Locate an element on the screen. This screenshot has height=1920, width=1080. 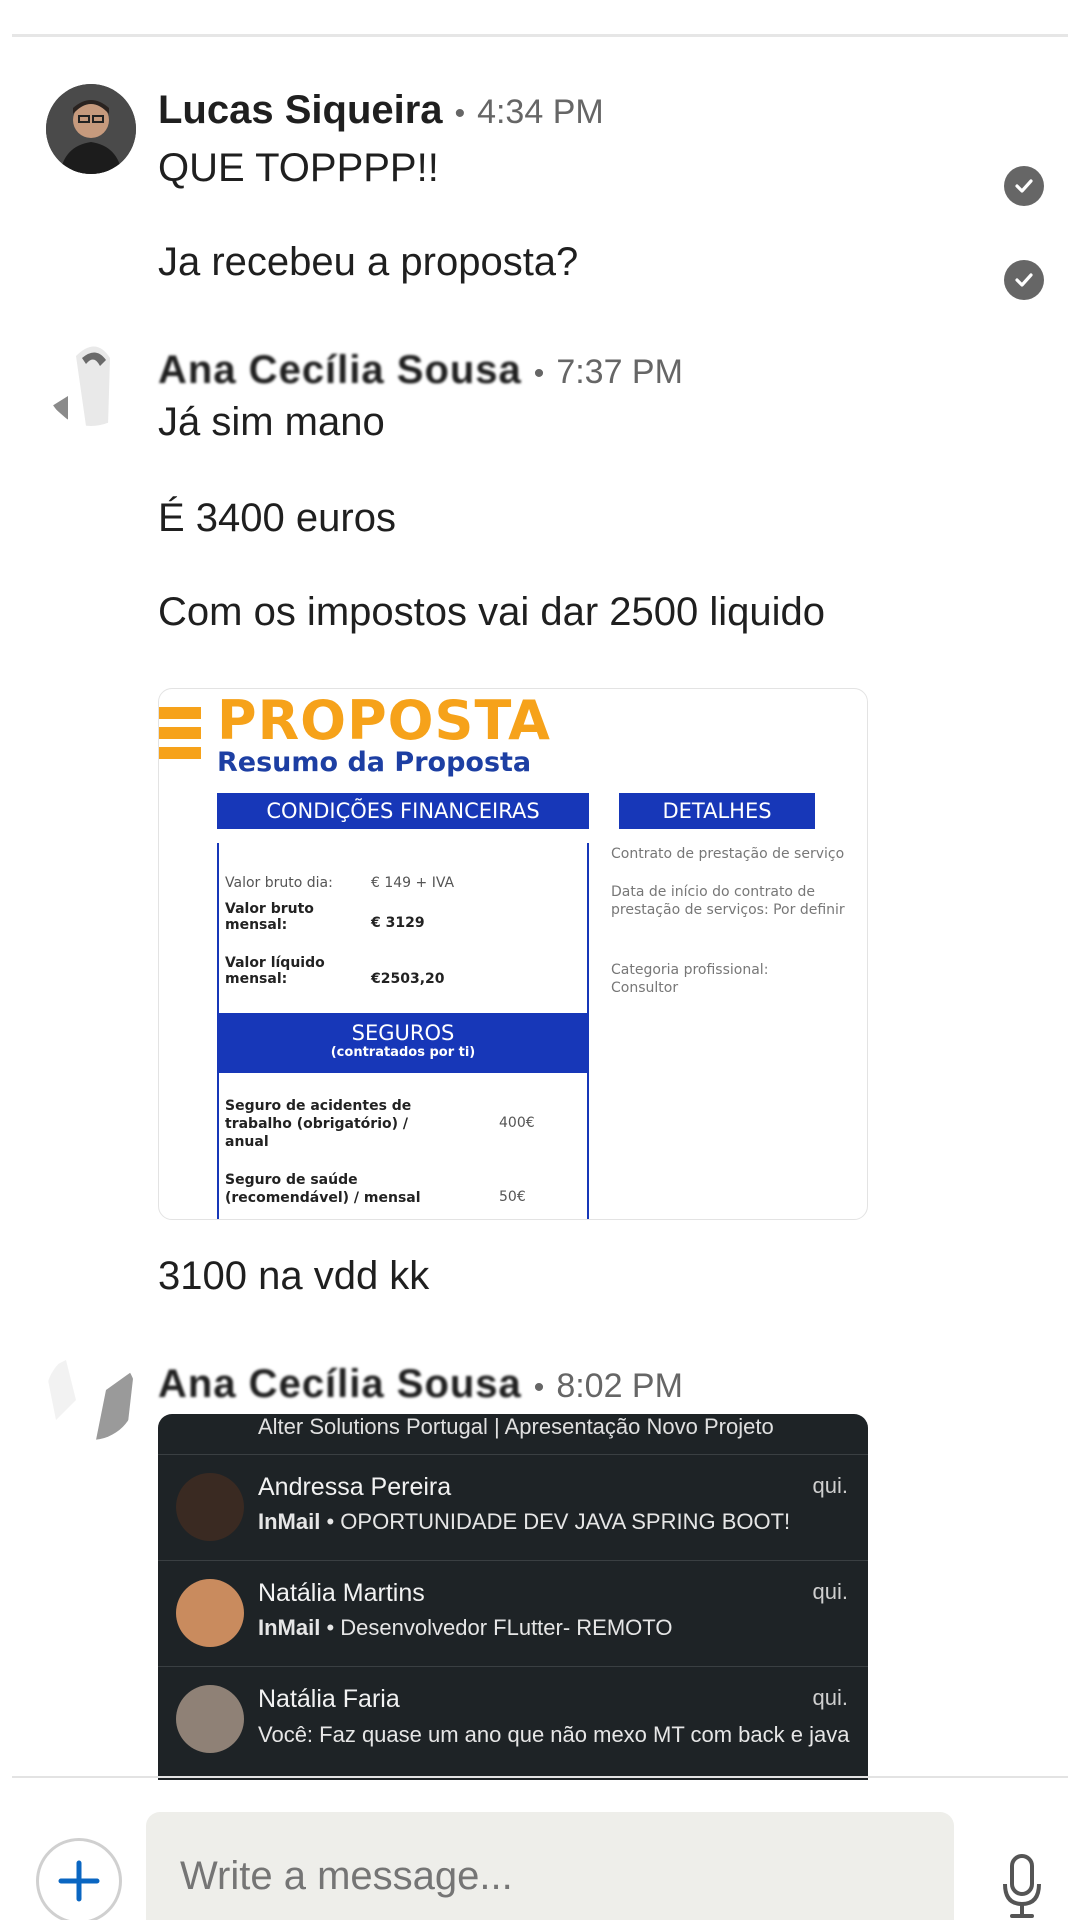
sender-line: Ana Cecília Sousa • 7:37 PM is located at coordinates (420, 370).